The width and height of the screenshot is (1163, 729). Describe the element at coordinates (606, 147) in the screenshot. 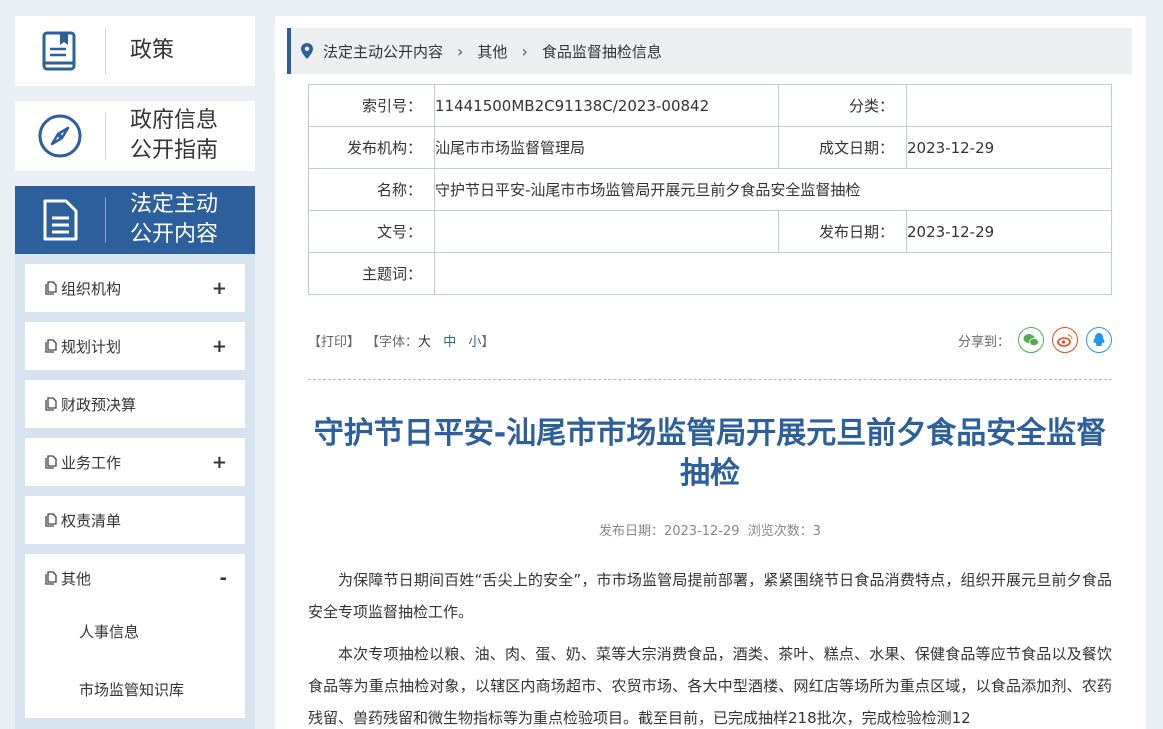

I see `publisher-value: 汕尾市市场监督管理局` at that location.